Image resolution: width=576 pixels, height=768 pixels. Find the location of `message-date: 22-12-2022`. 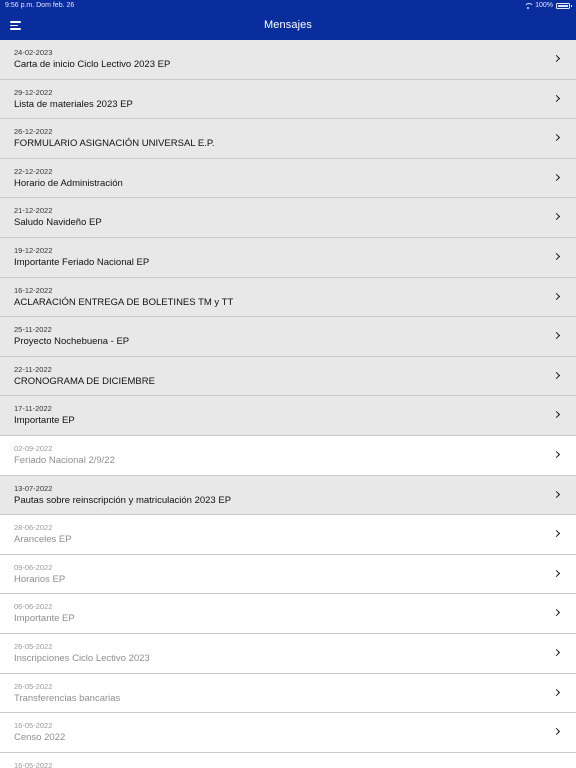

message-date: 22-12-2022 is located at coordinates (33, 171).